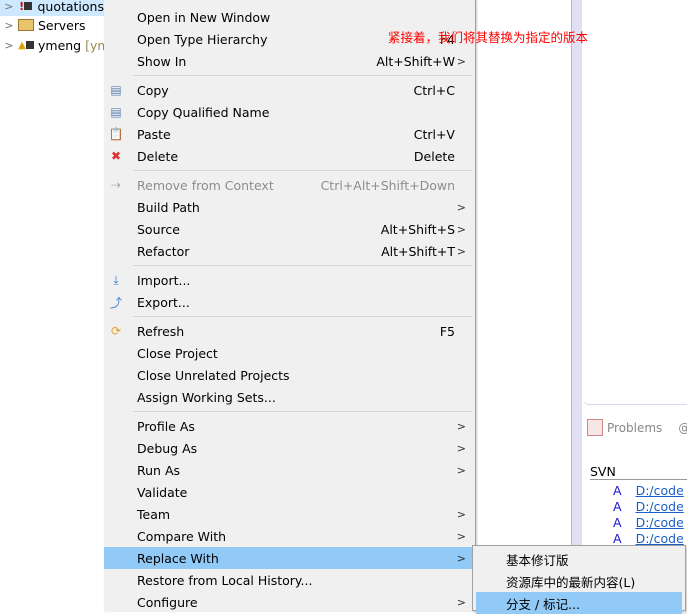 The width and height of the screenshot is (687, 614). Describe the element at coordinates (289, 492) in the screenshot. I see `menu-item-validate: Validate` at that location.